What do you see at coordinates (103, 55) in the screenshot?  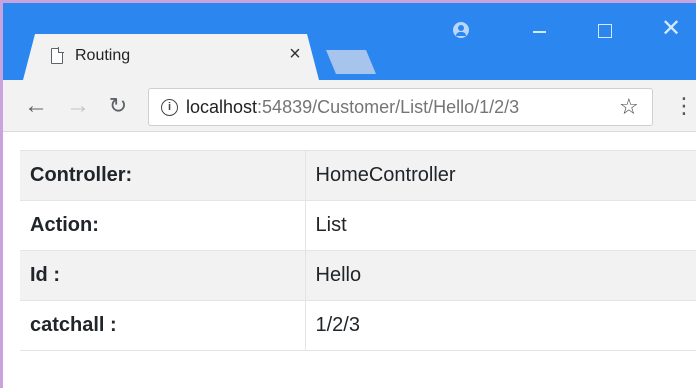 I see `tab-title: Routing` at bounding box center [103, 55].